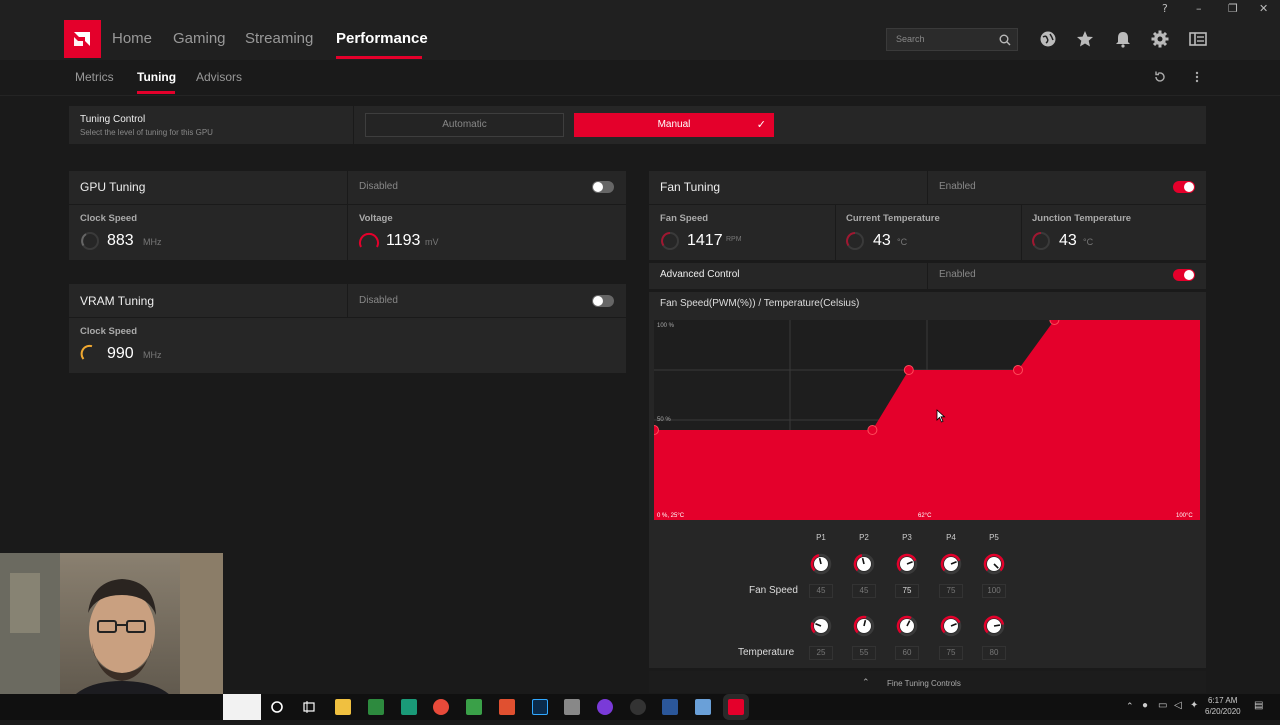 This screenshot has height=725, width=1280. Describe the element at coordinates (1018, 370) in the screenshot. I see `curve-point-p4` at that location.